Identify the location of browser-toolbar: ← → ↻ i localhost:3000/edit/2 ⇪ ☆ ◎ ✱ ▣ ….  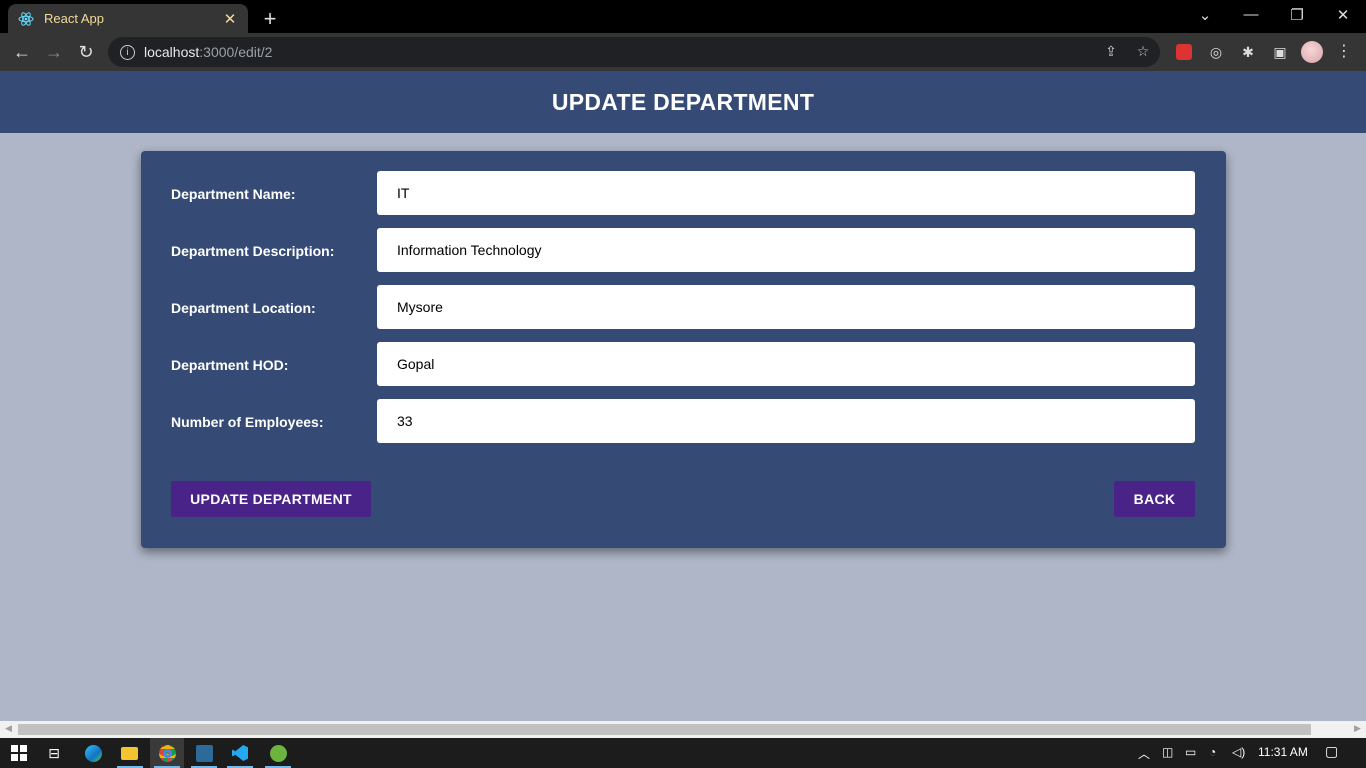
(683, 52).